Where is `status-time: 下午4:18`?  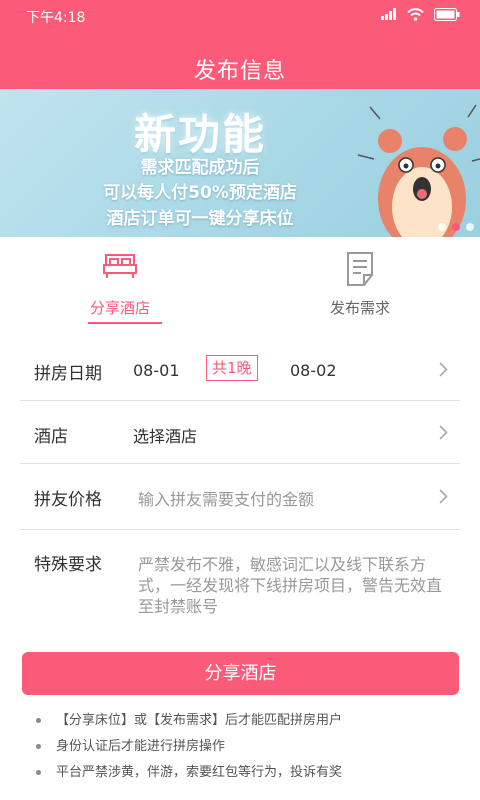 status-time: 下午4:18 is located at coordinates (56, 18).